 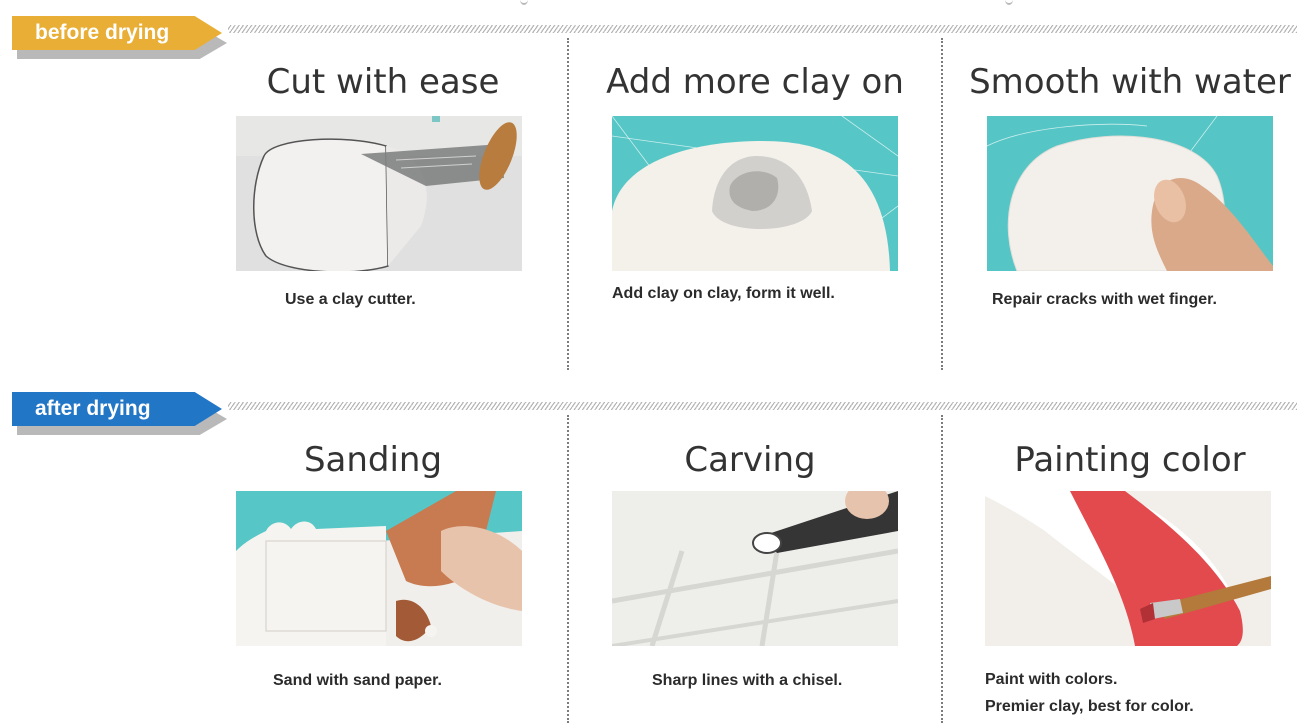 I want to click on card-title-add-clay: Add more clay on, so click(x=755, y=82).